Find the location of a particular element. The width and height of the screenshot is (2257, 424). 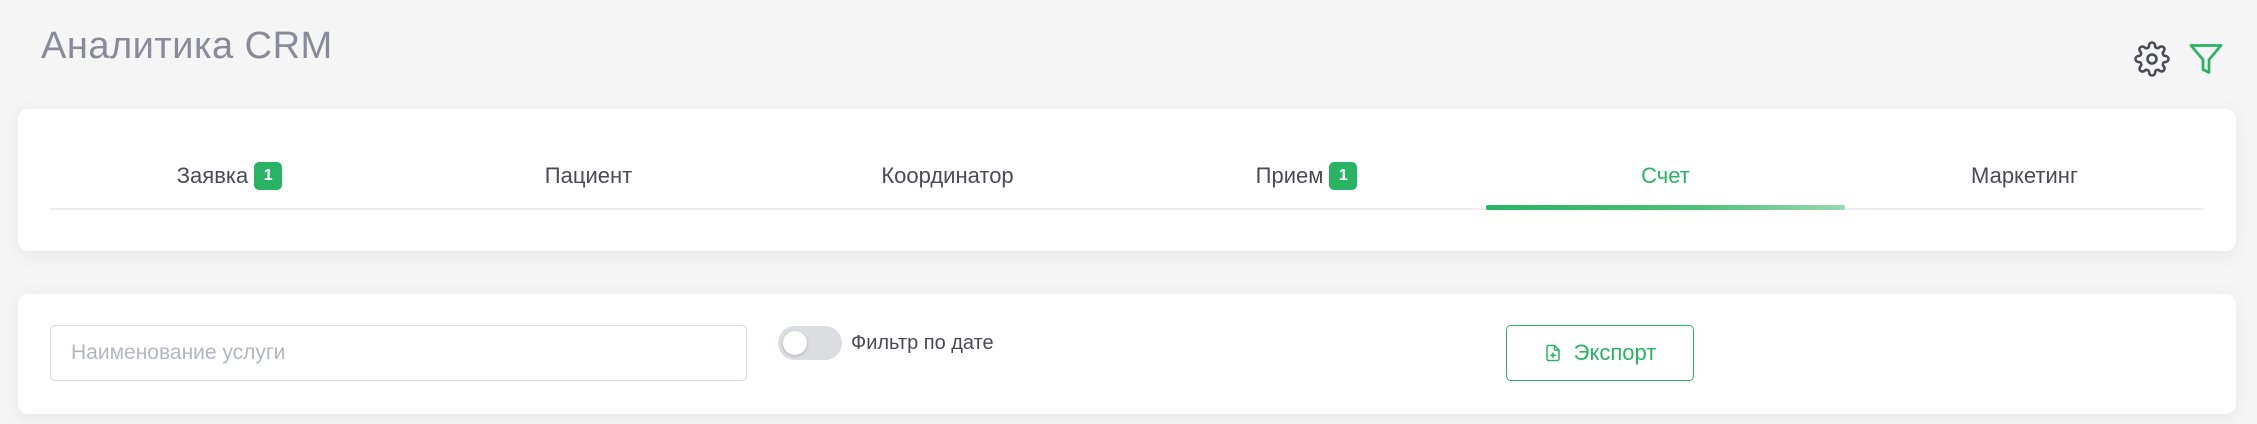

tab-patsient: Пациент is located at coordinates (588, 176).